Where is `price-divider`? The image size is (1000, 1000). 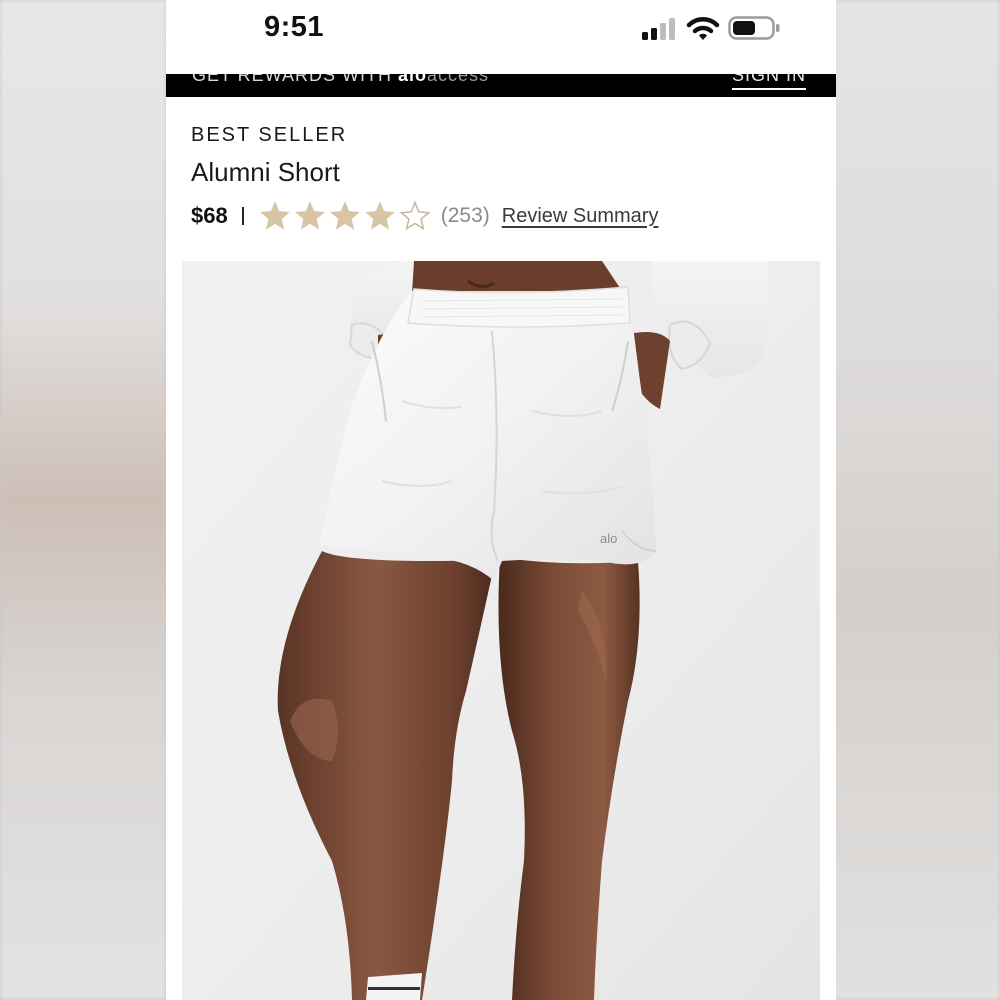 price-divider is located at coordinates (242, 216).